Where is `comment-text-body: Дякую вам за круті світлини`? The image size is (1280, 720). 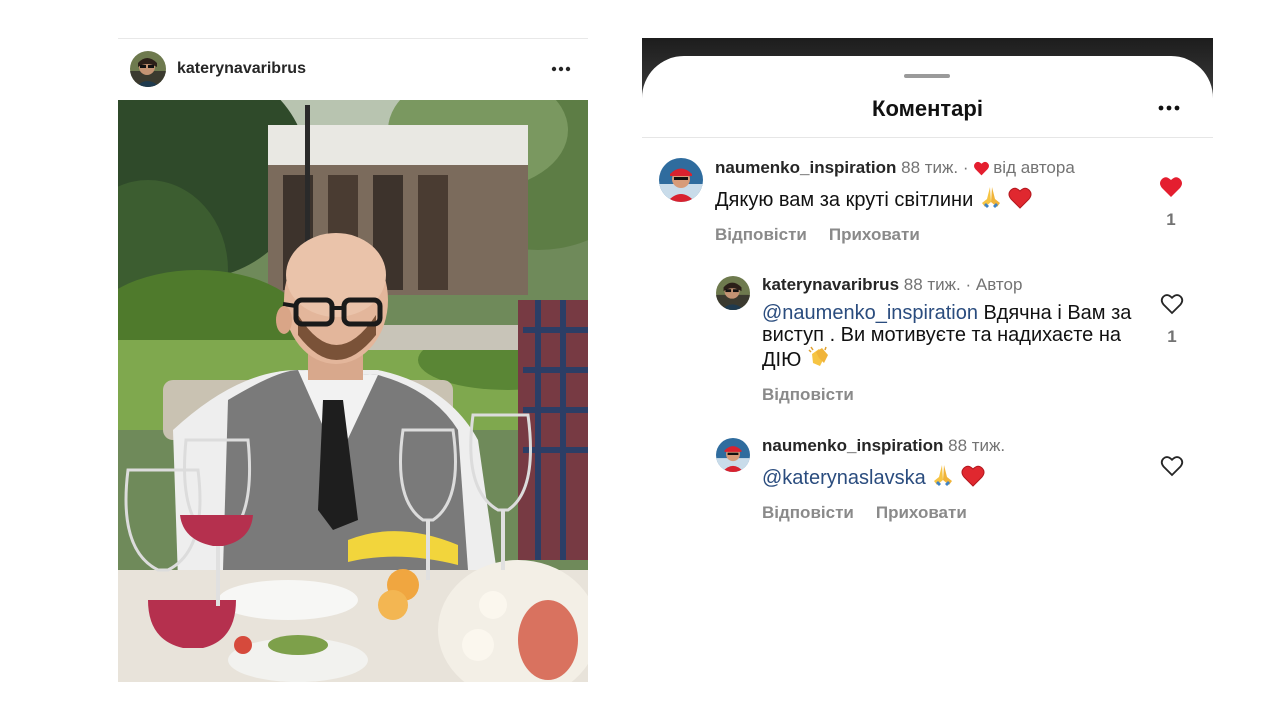
comment-text-body: Дякую вам за круті світлини is located at coordinates (844, 200).